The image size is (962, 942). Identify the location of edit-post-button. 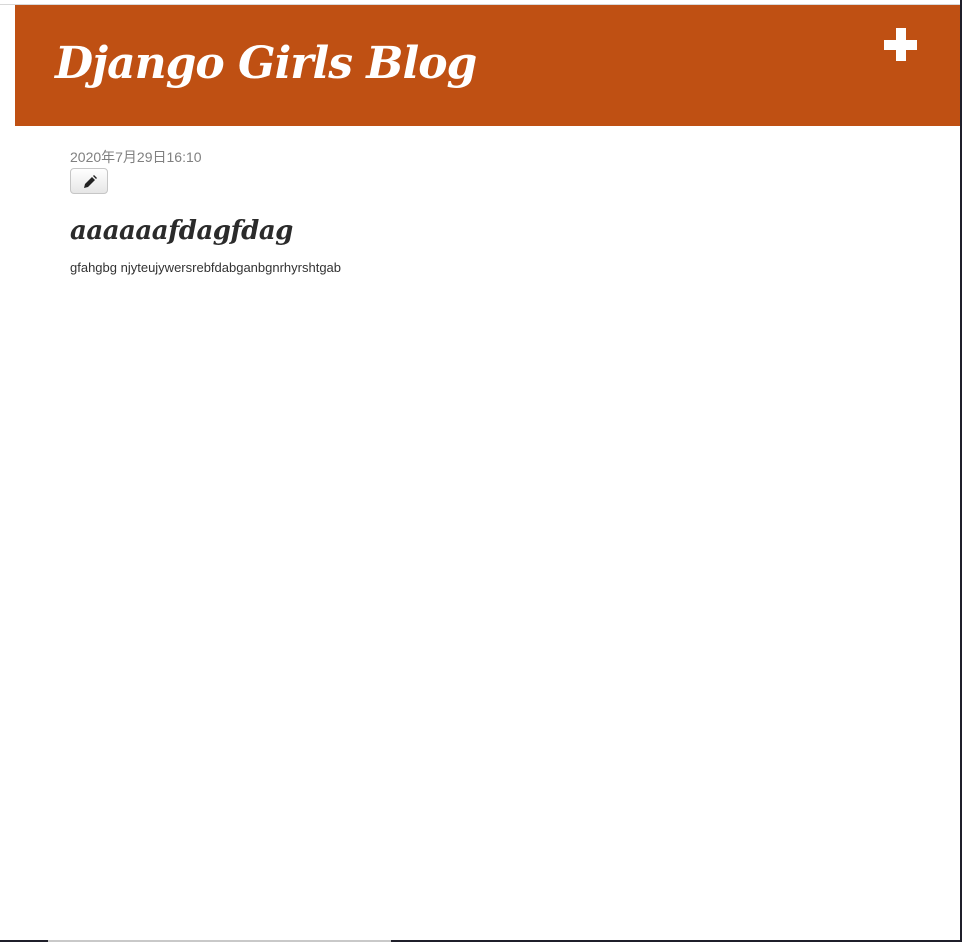
(89, 181).